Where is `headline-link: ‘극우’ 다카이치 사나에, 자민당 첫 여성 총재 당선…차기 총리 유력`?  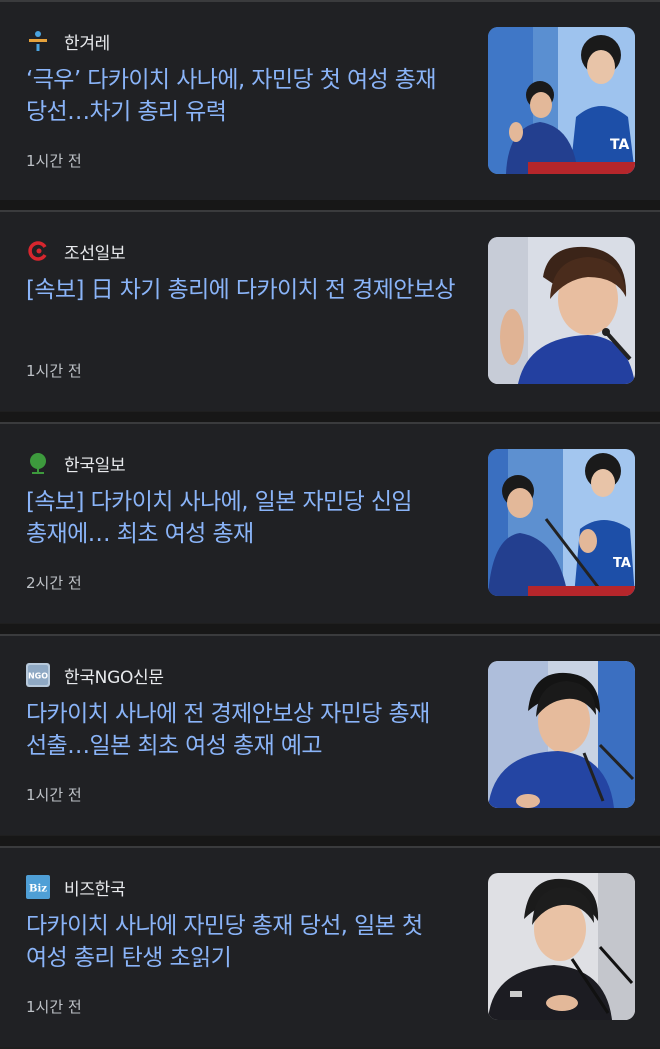
headline-link: ‘극우’ 다카이치 사나에, 자민당 첫 여성 총재 당선…차기 총리 유력 is located at coordinates (246, 96).